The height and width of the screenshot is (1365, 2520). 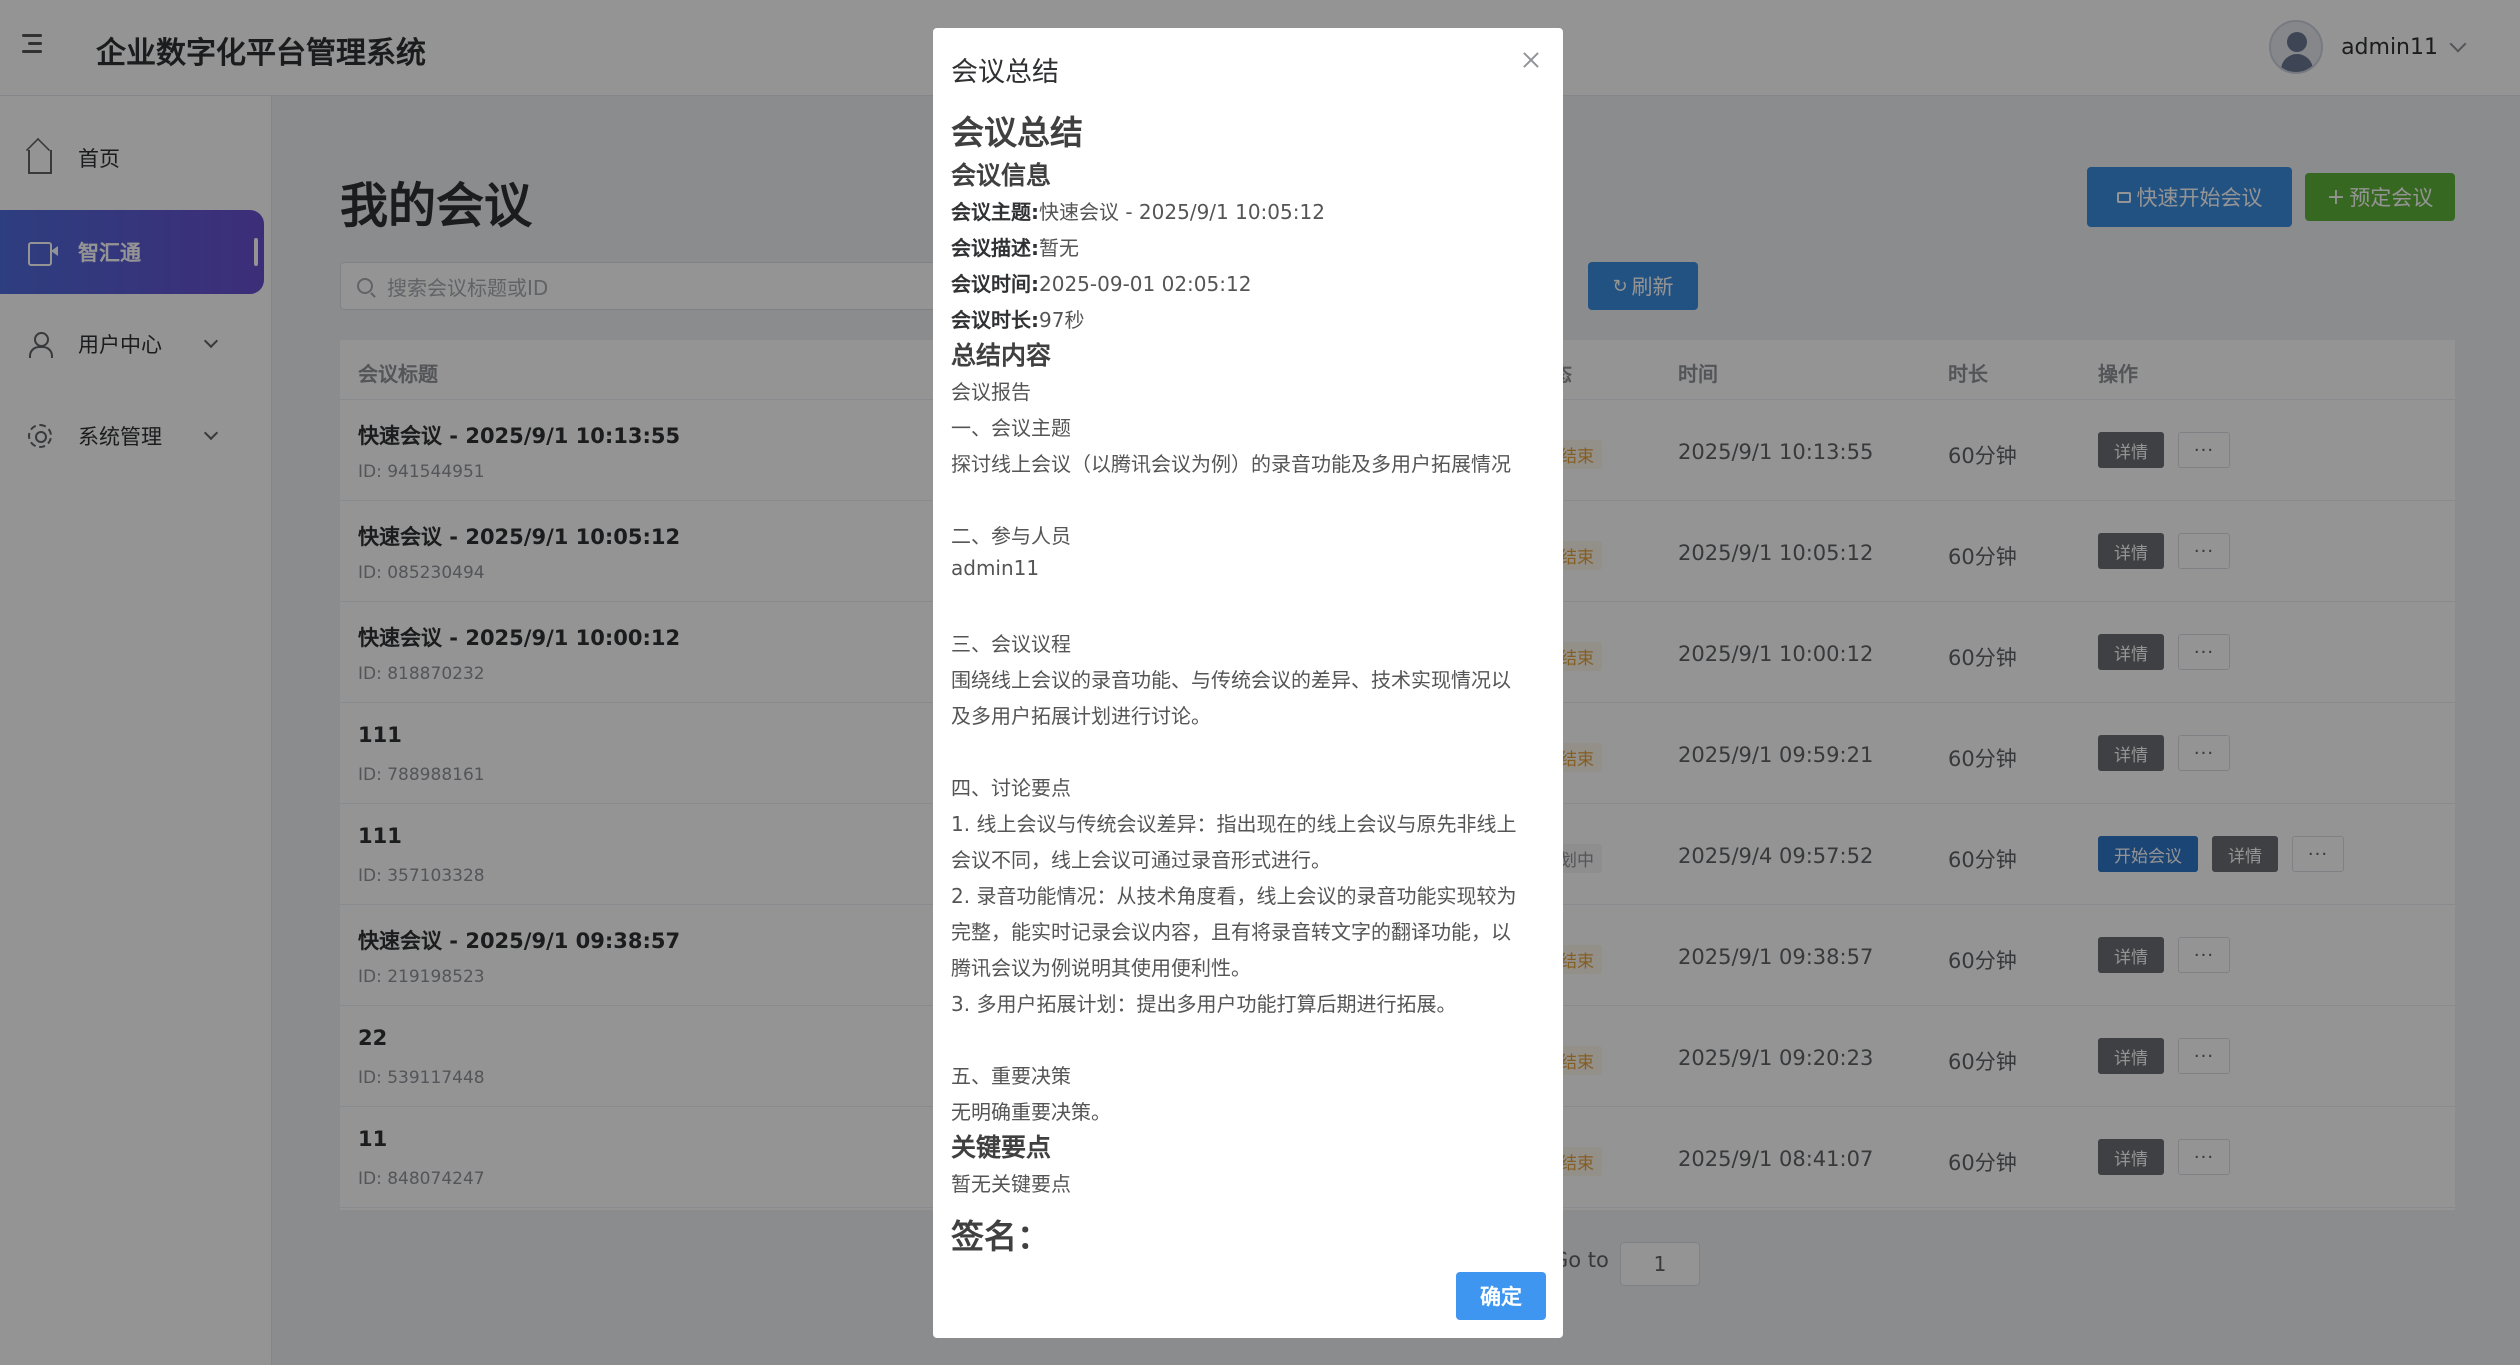 What do you see at coordinates (1204, 1004) in the screenshot?
I see `report-line: 3. 多用户拓展计划：提出多用户功能打算后期进行拓展。` at bounding box center [1204, 1004].